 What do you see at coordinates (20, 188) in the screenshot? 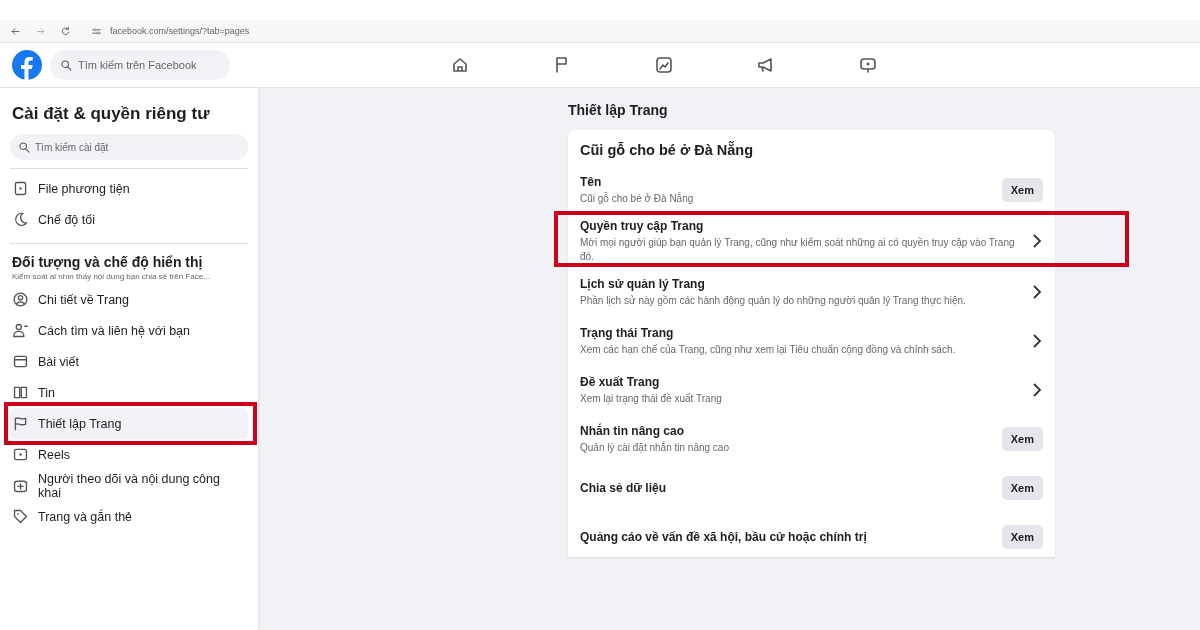
I see `media-file-icon` at bounding box center [20, 188].